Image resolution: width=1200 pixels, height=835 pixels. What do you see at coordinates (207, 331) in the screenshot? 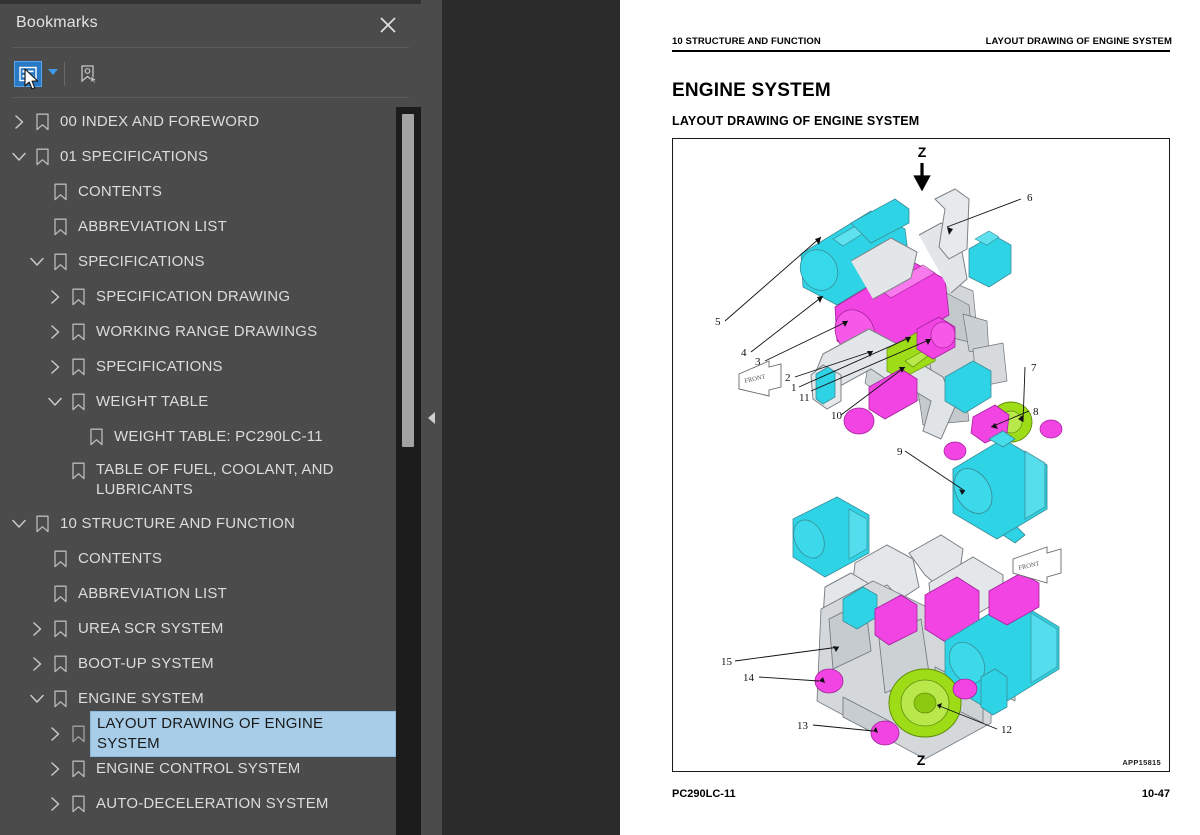
I see `bookmark-item-label: WORKING RANGE DRAWINGS` at bounding box center [207, 331].